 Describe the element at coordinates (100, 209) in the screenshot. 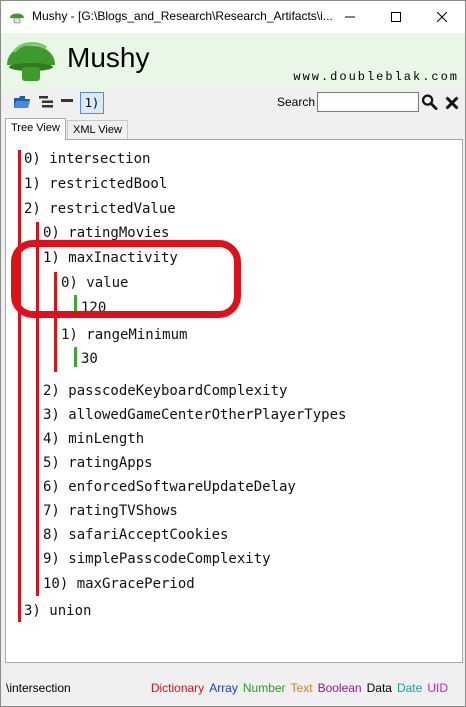

I see `tree-node-restrictedvalue: 2) restrictedValue` at that location.